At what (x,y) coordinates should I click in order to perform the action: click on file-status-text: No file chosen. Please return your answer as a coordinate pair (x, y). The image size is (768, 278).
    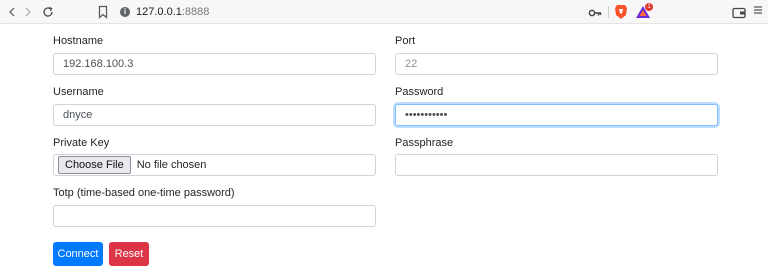
    Looking at the image, I should click on (171, 165).